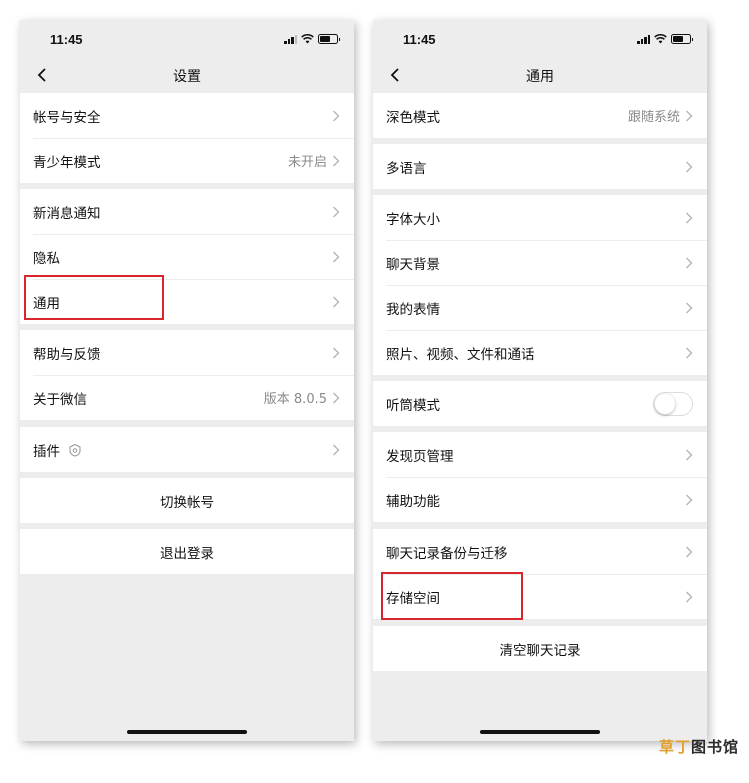 This screenshot has width=749, height=783. What do you see at coordinates (540, 77) in the screenshot?
I see `page-title: 通用` at bounding box center [540, 77].